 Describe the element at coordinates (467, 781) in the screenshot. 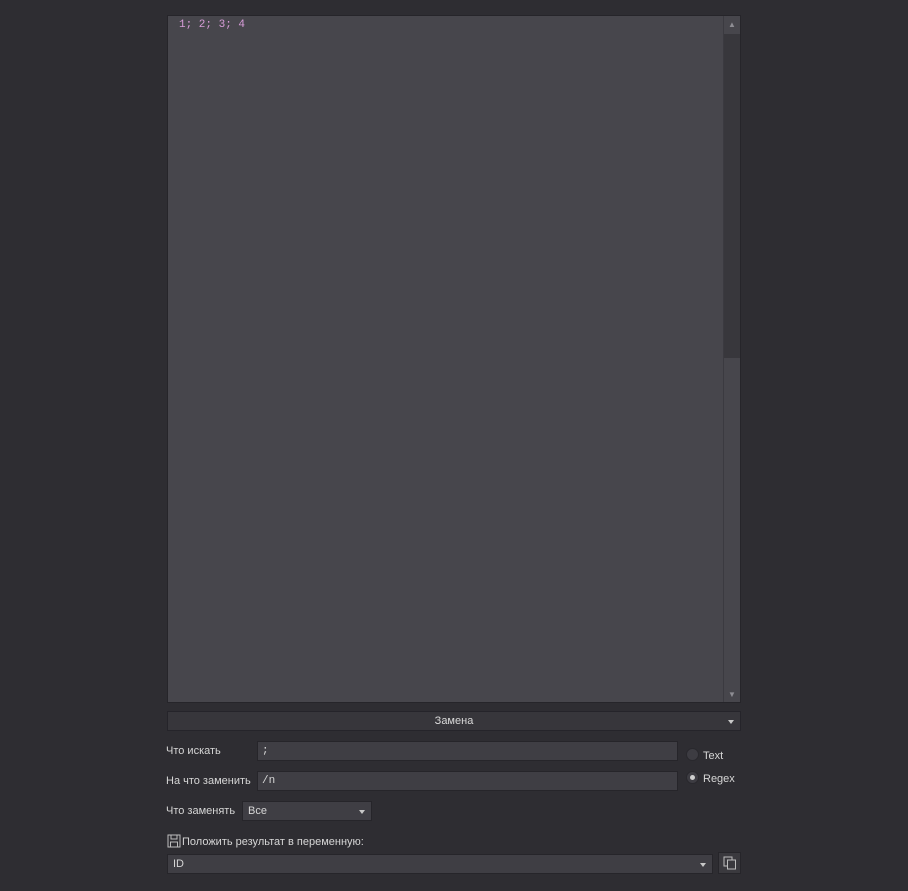

I see `replace-input: /n` at that location.